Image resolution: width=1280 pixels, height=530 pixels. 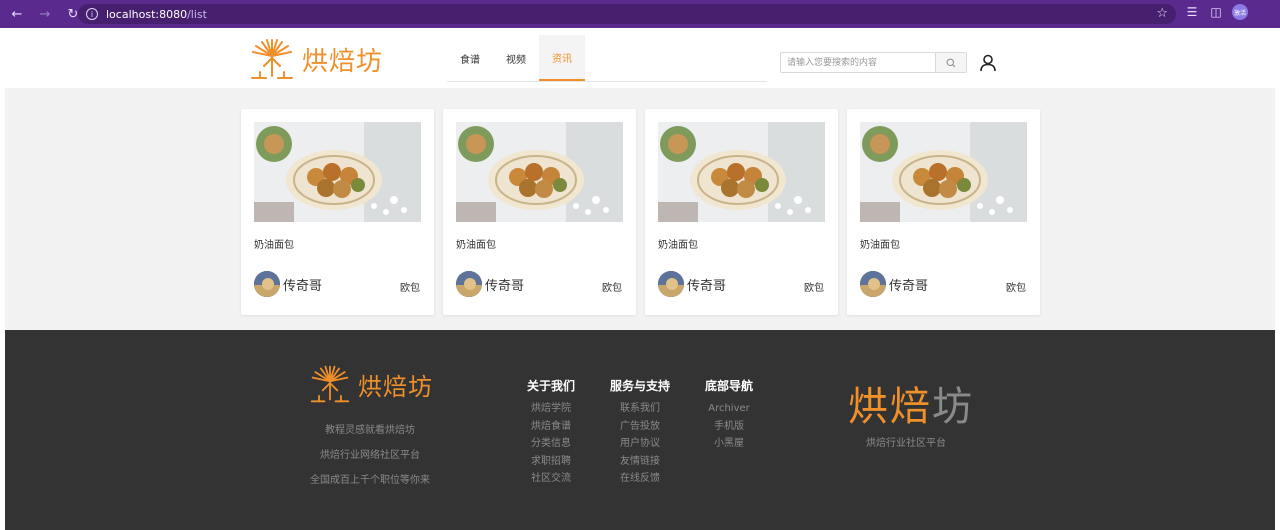 I want to click on nav-divider, so click(x=607, y=81).